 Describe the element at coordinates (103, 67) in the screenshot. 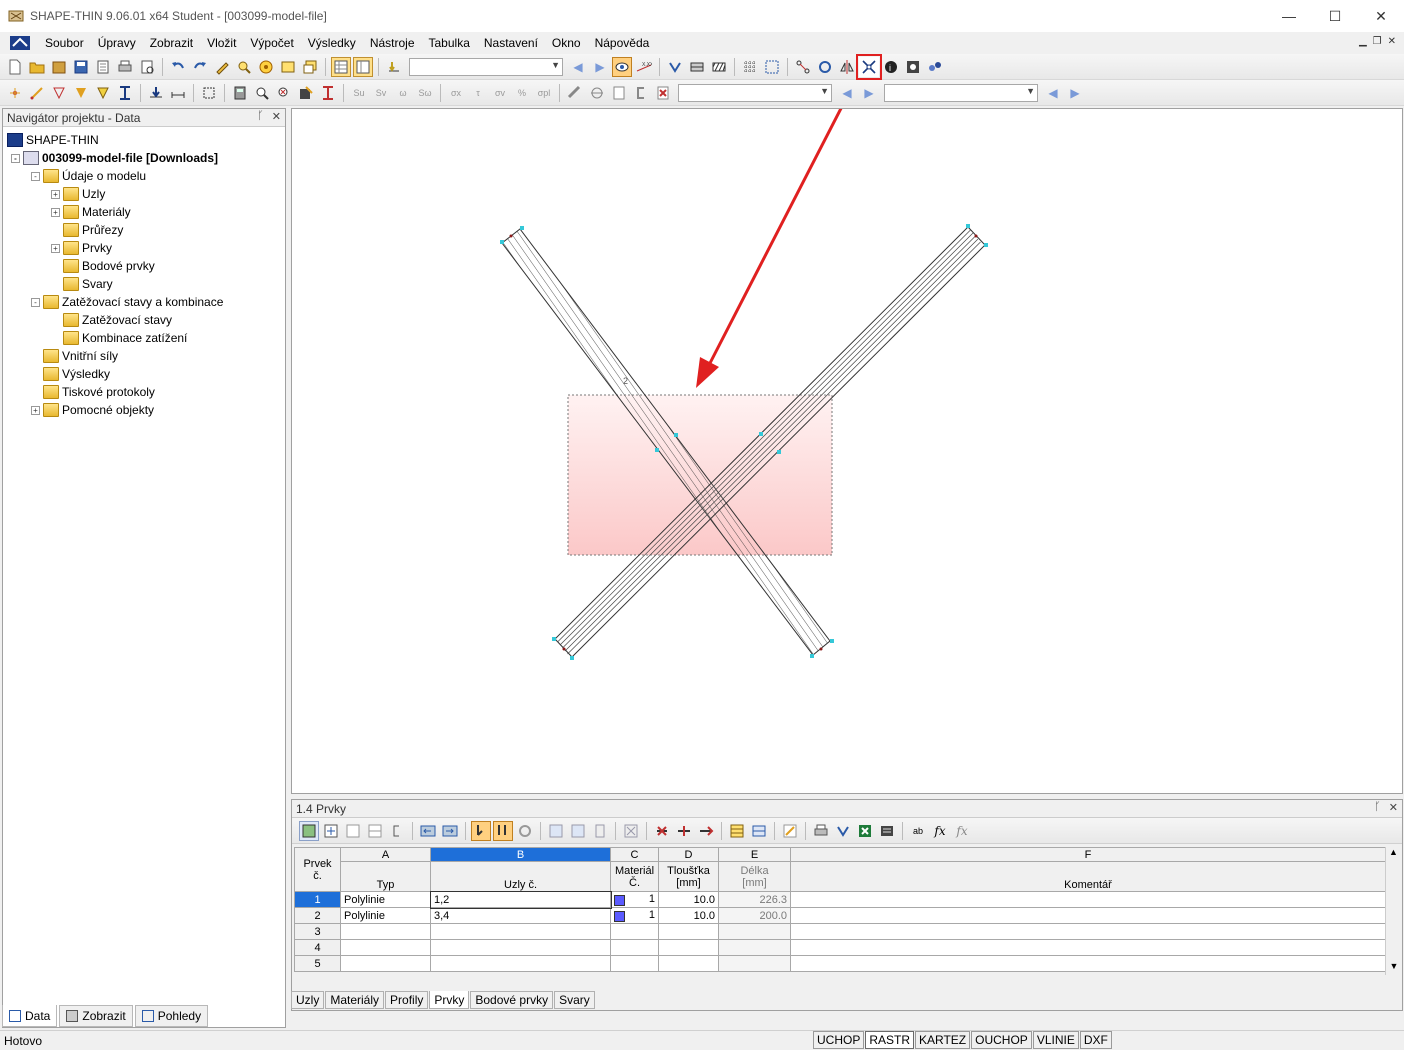

I see `print-preview-icon` at that location.